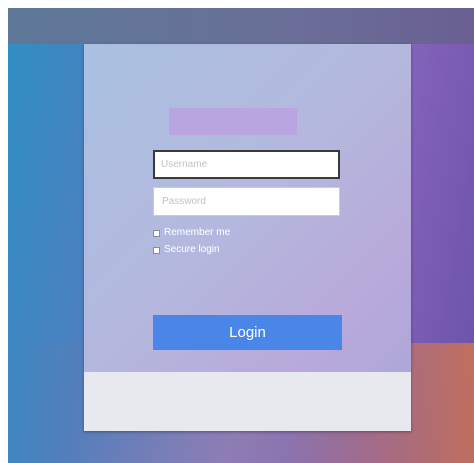 The image size is (474, 463). What do you see at coordinates (233, 121) in the screenshot?
I see `logo-placeholder` at bounding box center [233, 121].